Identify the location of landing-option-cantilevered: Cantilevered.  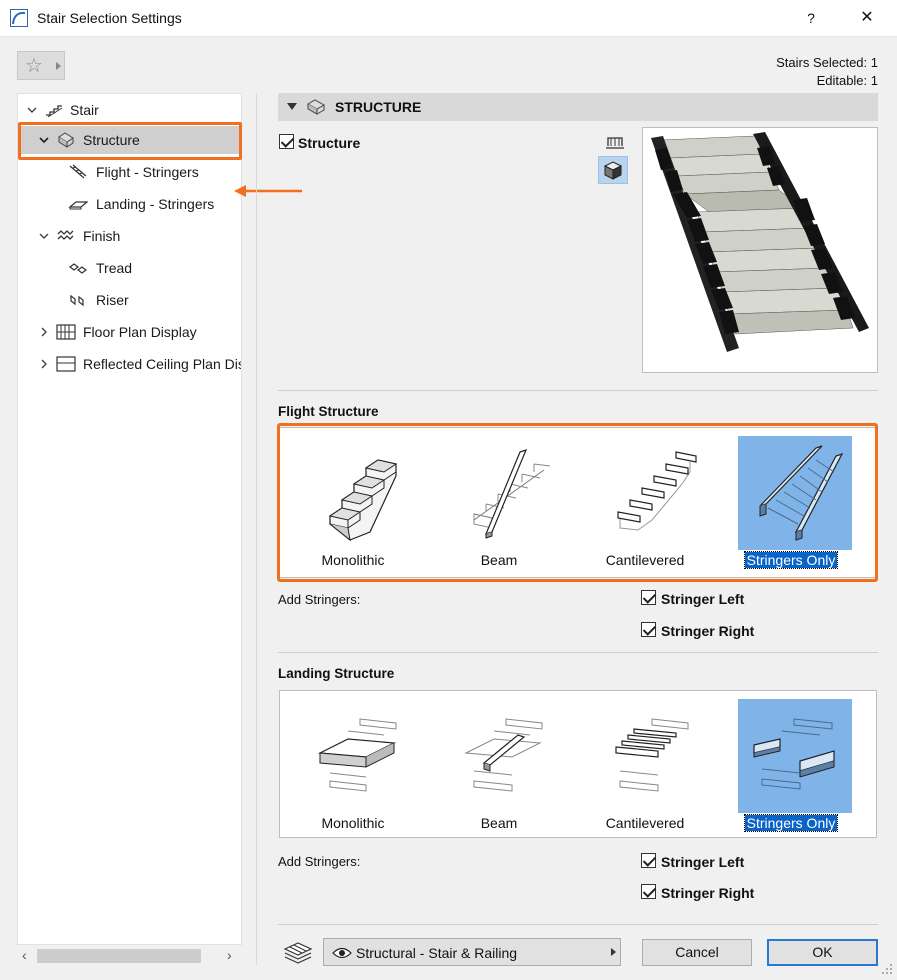
(645, 761).